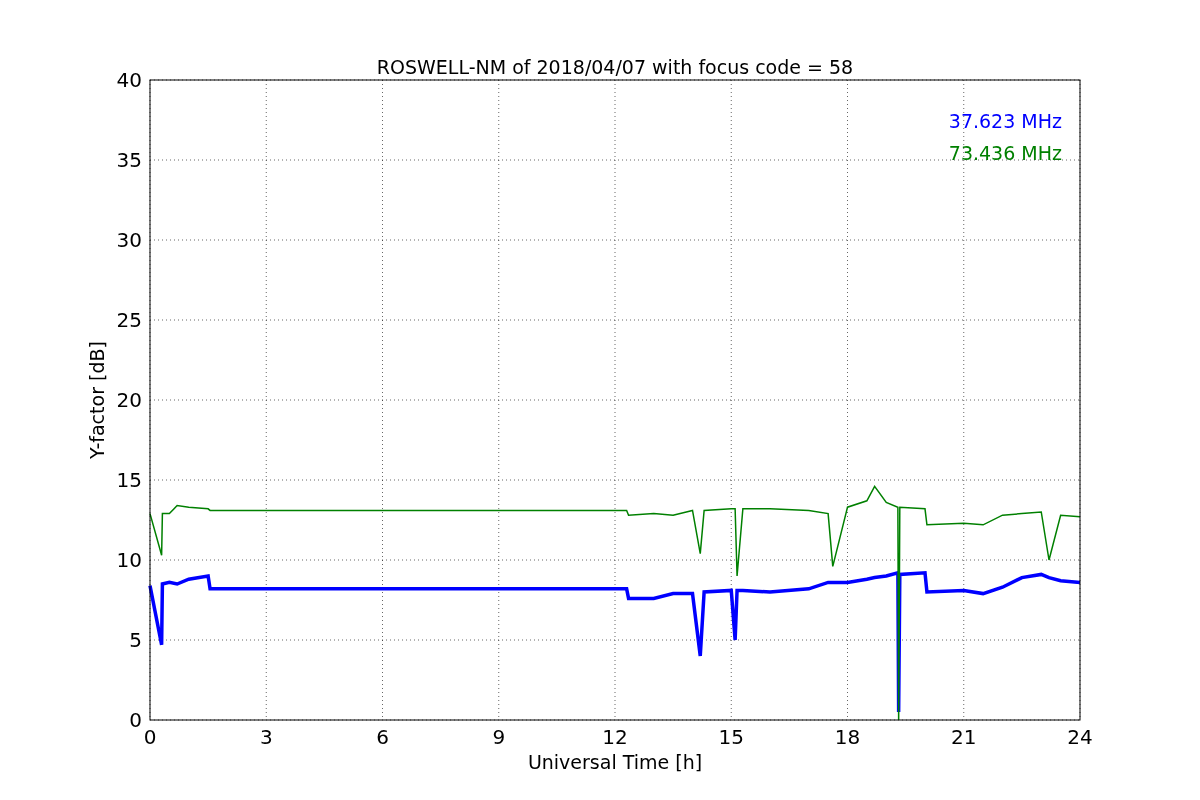 Image resolution: width=1200 pixels, height=800 pixels. I want to click on x-tick-label: 15, so click(731, 737).